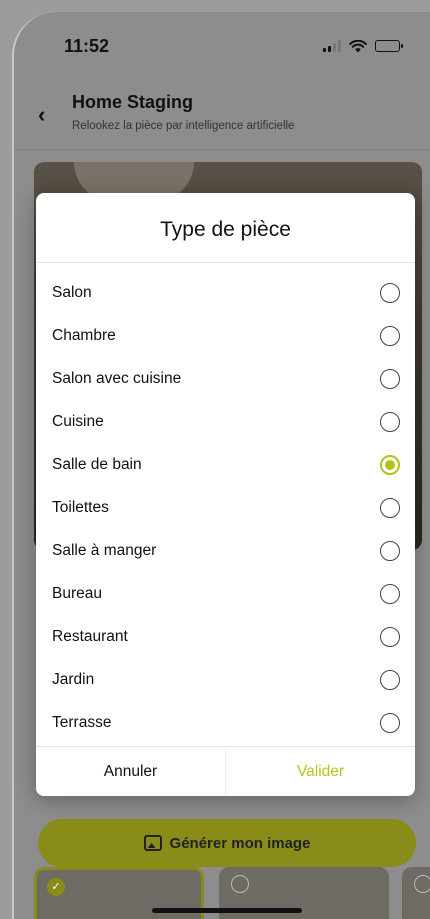 This screenshot has width=430, height=919. Describe the element at coordinates (332, 46) in the screenshot. I see `cellular-signal-icon` at that location.